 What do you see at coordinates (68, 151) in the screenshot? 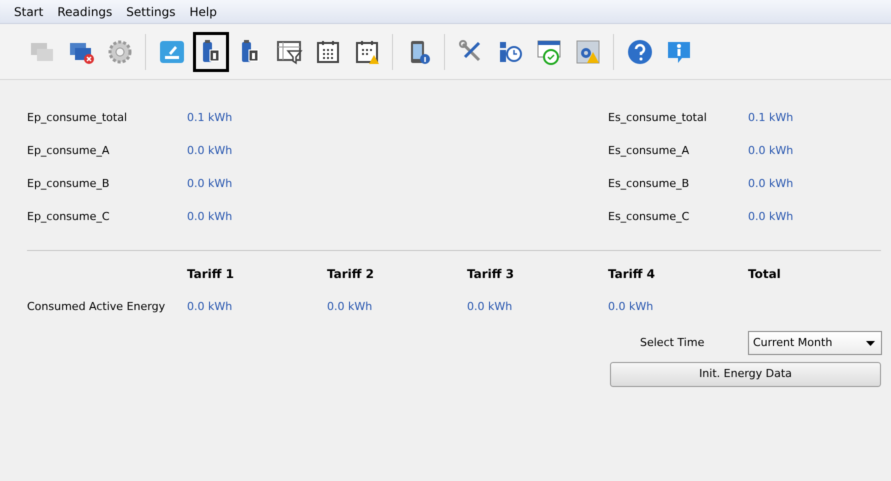
I see `field-label: Ep_consume_A` at bounding box center [68, 151].